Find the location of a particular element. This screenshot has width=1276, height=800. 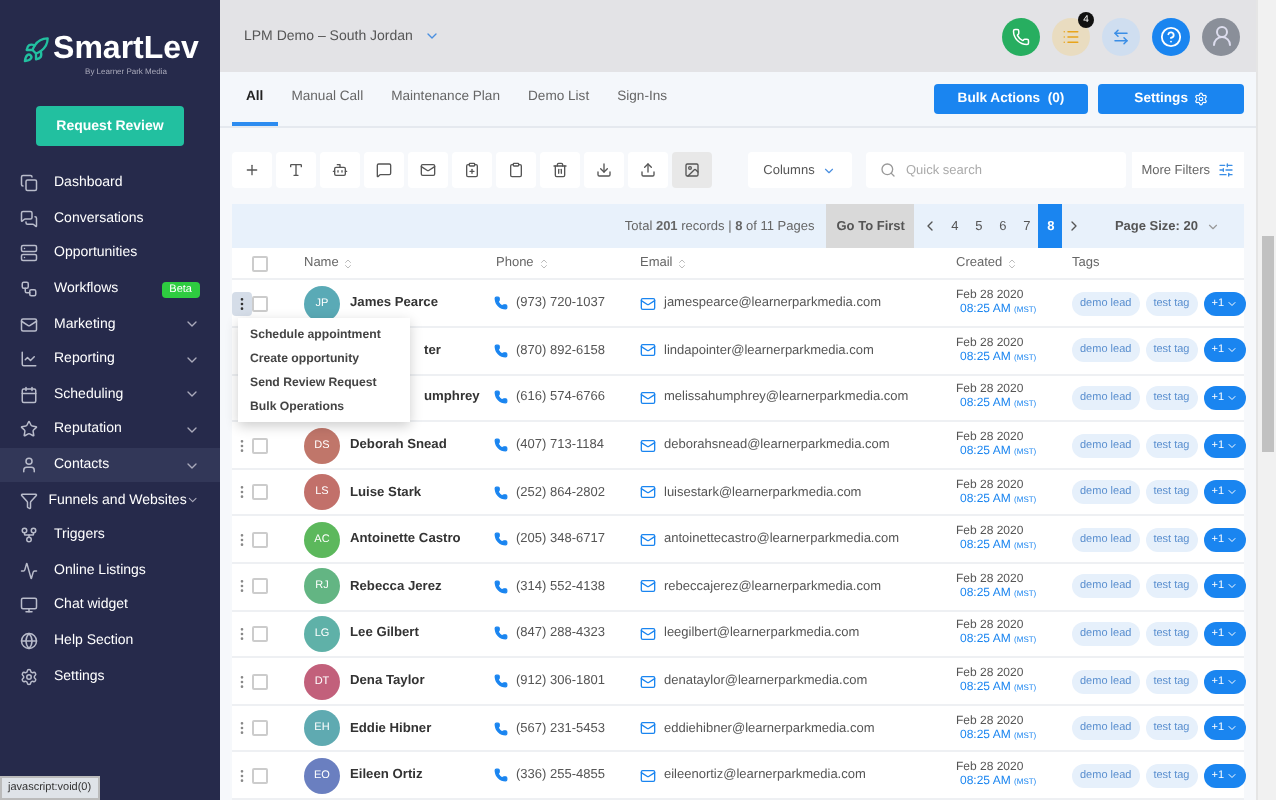

robot-button is located at coordinates (340, 170).